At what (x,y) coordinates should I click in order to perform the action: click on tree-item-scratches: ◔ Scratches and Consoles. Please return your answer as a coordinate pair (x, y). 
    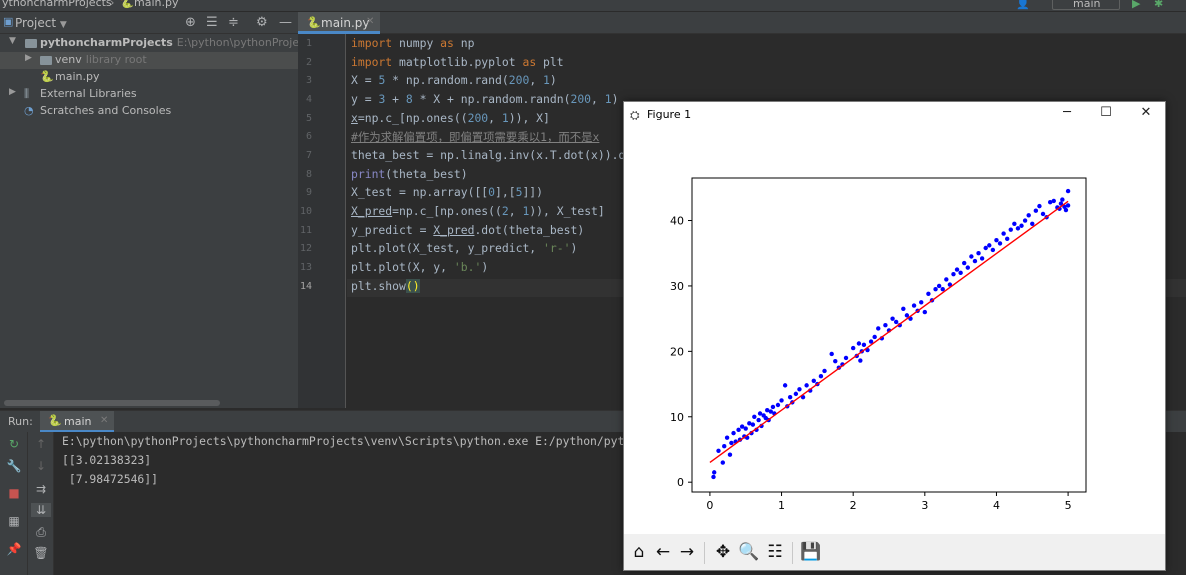
    Looking at the image, I should click on (149, 111).